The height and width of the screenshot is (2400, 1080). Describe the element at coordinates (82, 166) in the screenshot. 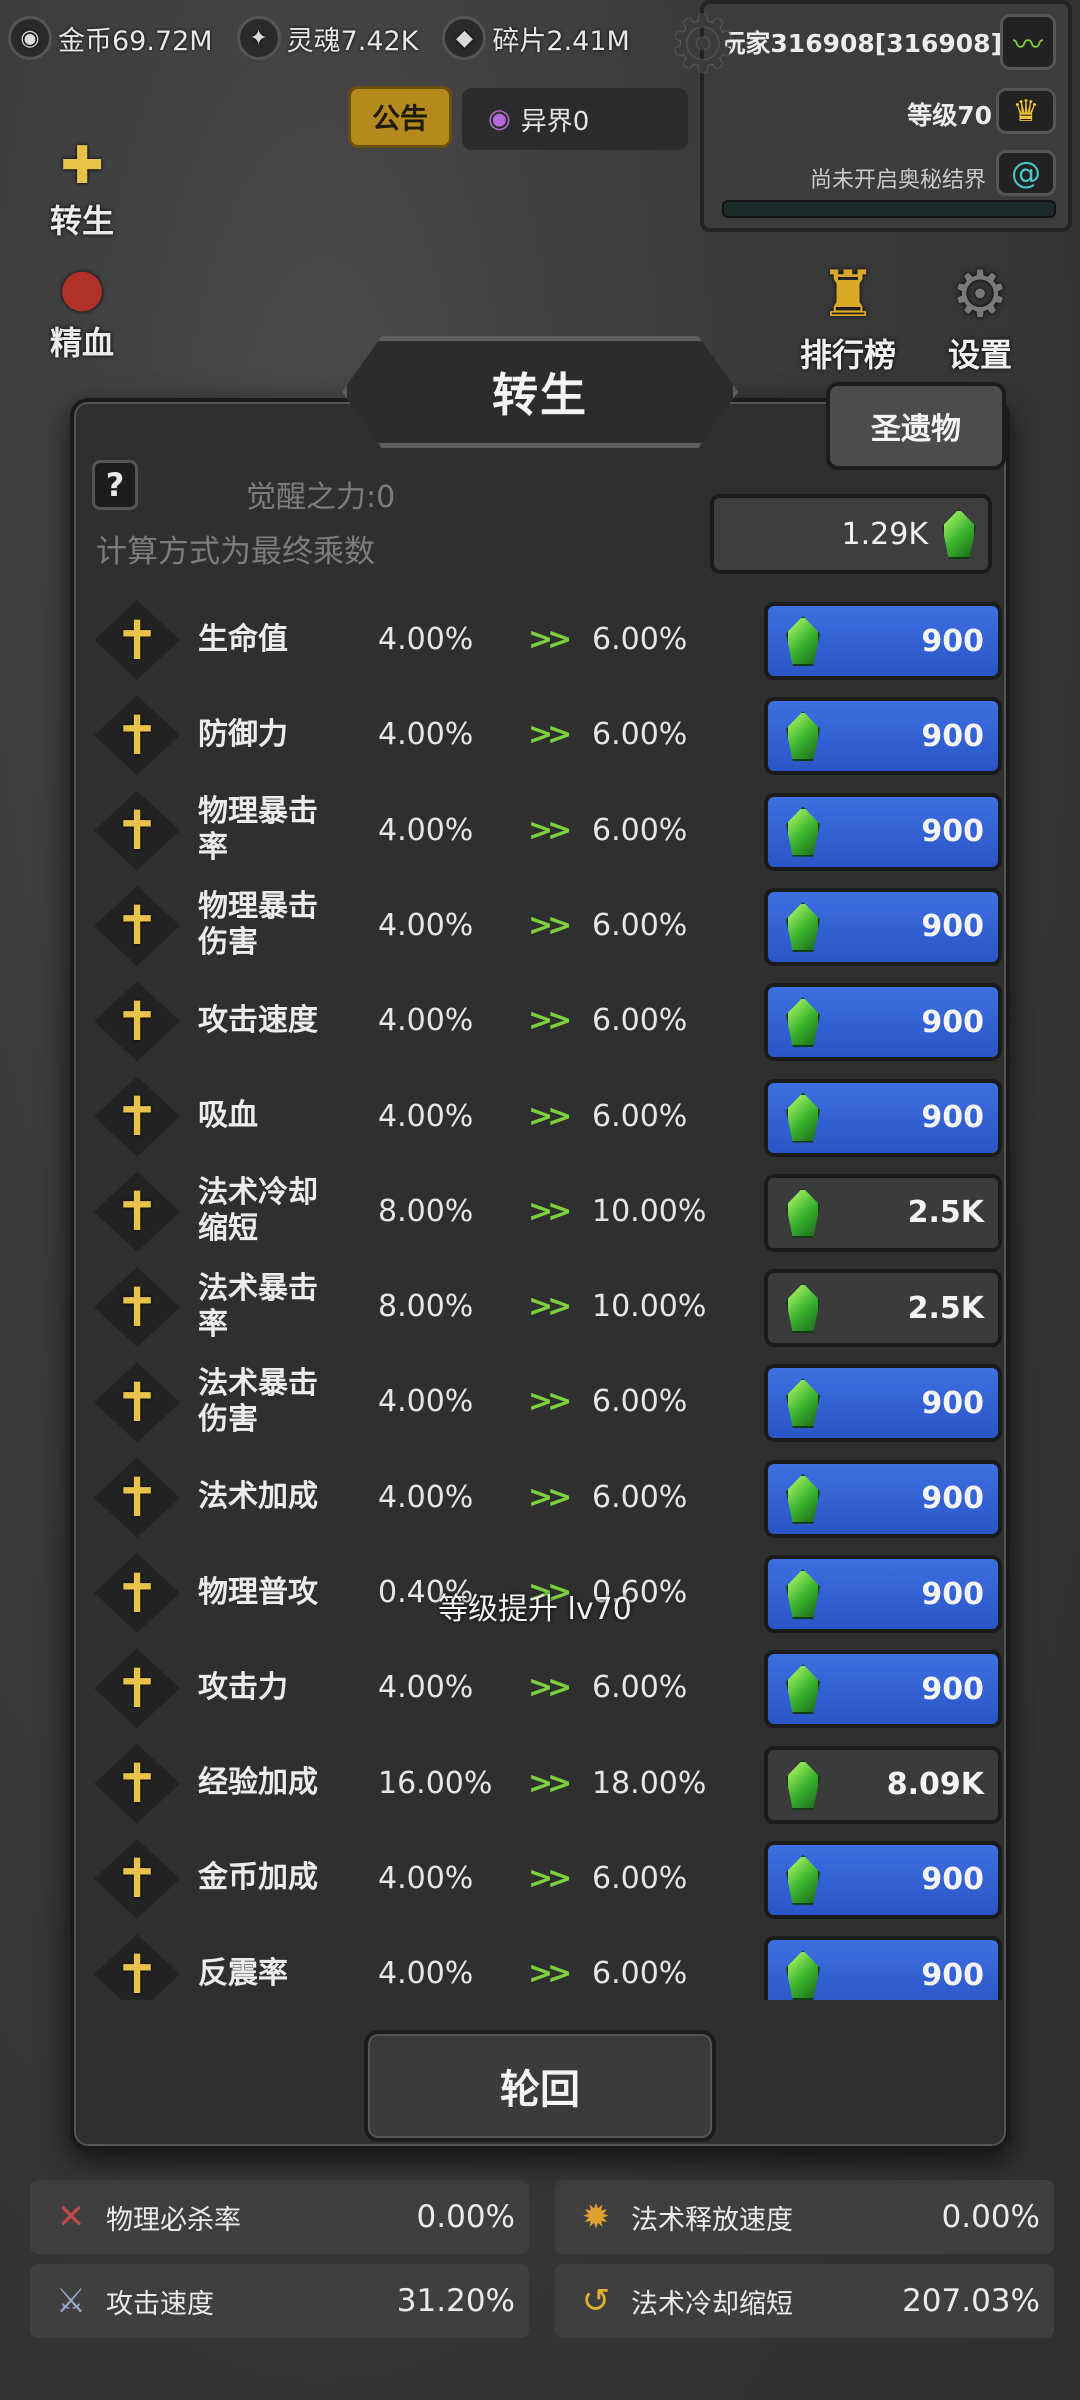

I see `cross-icon: ✚` at that location.